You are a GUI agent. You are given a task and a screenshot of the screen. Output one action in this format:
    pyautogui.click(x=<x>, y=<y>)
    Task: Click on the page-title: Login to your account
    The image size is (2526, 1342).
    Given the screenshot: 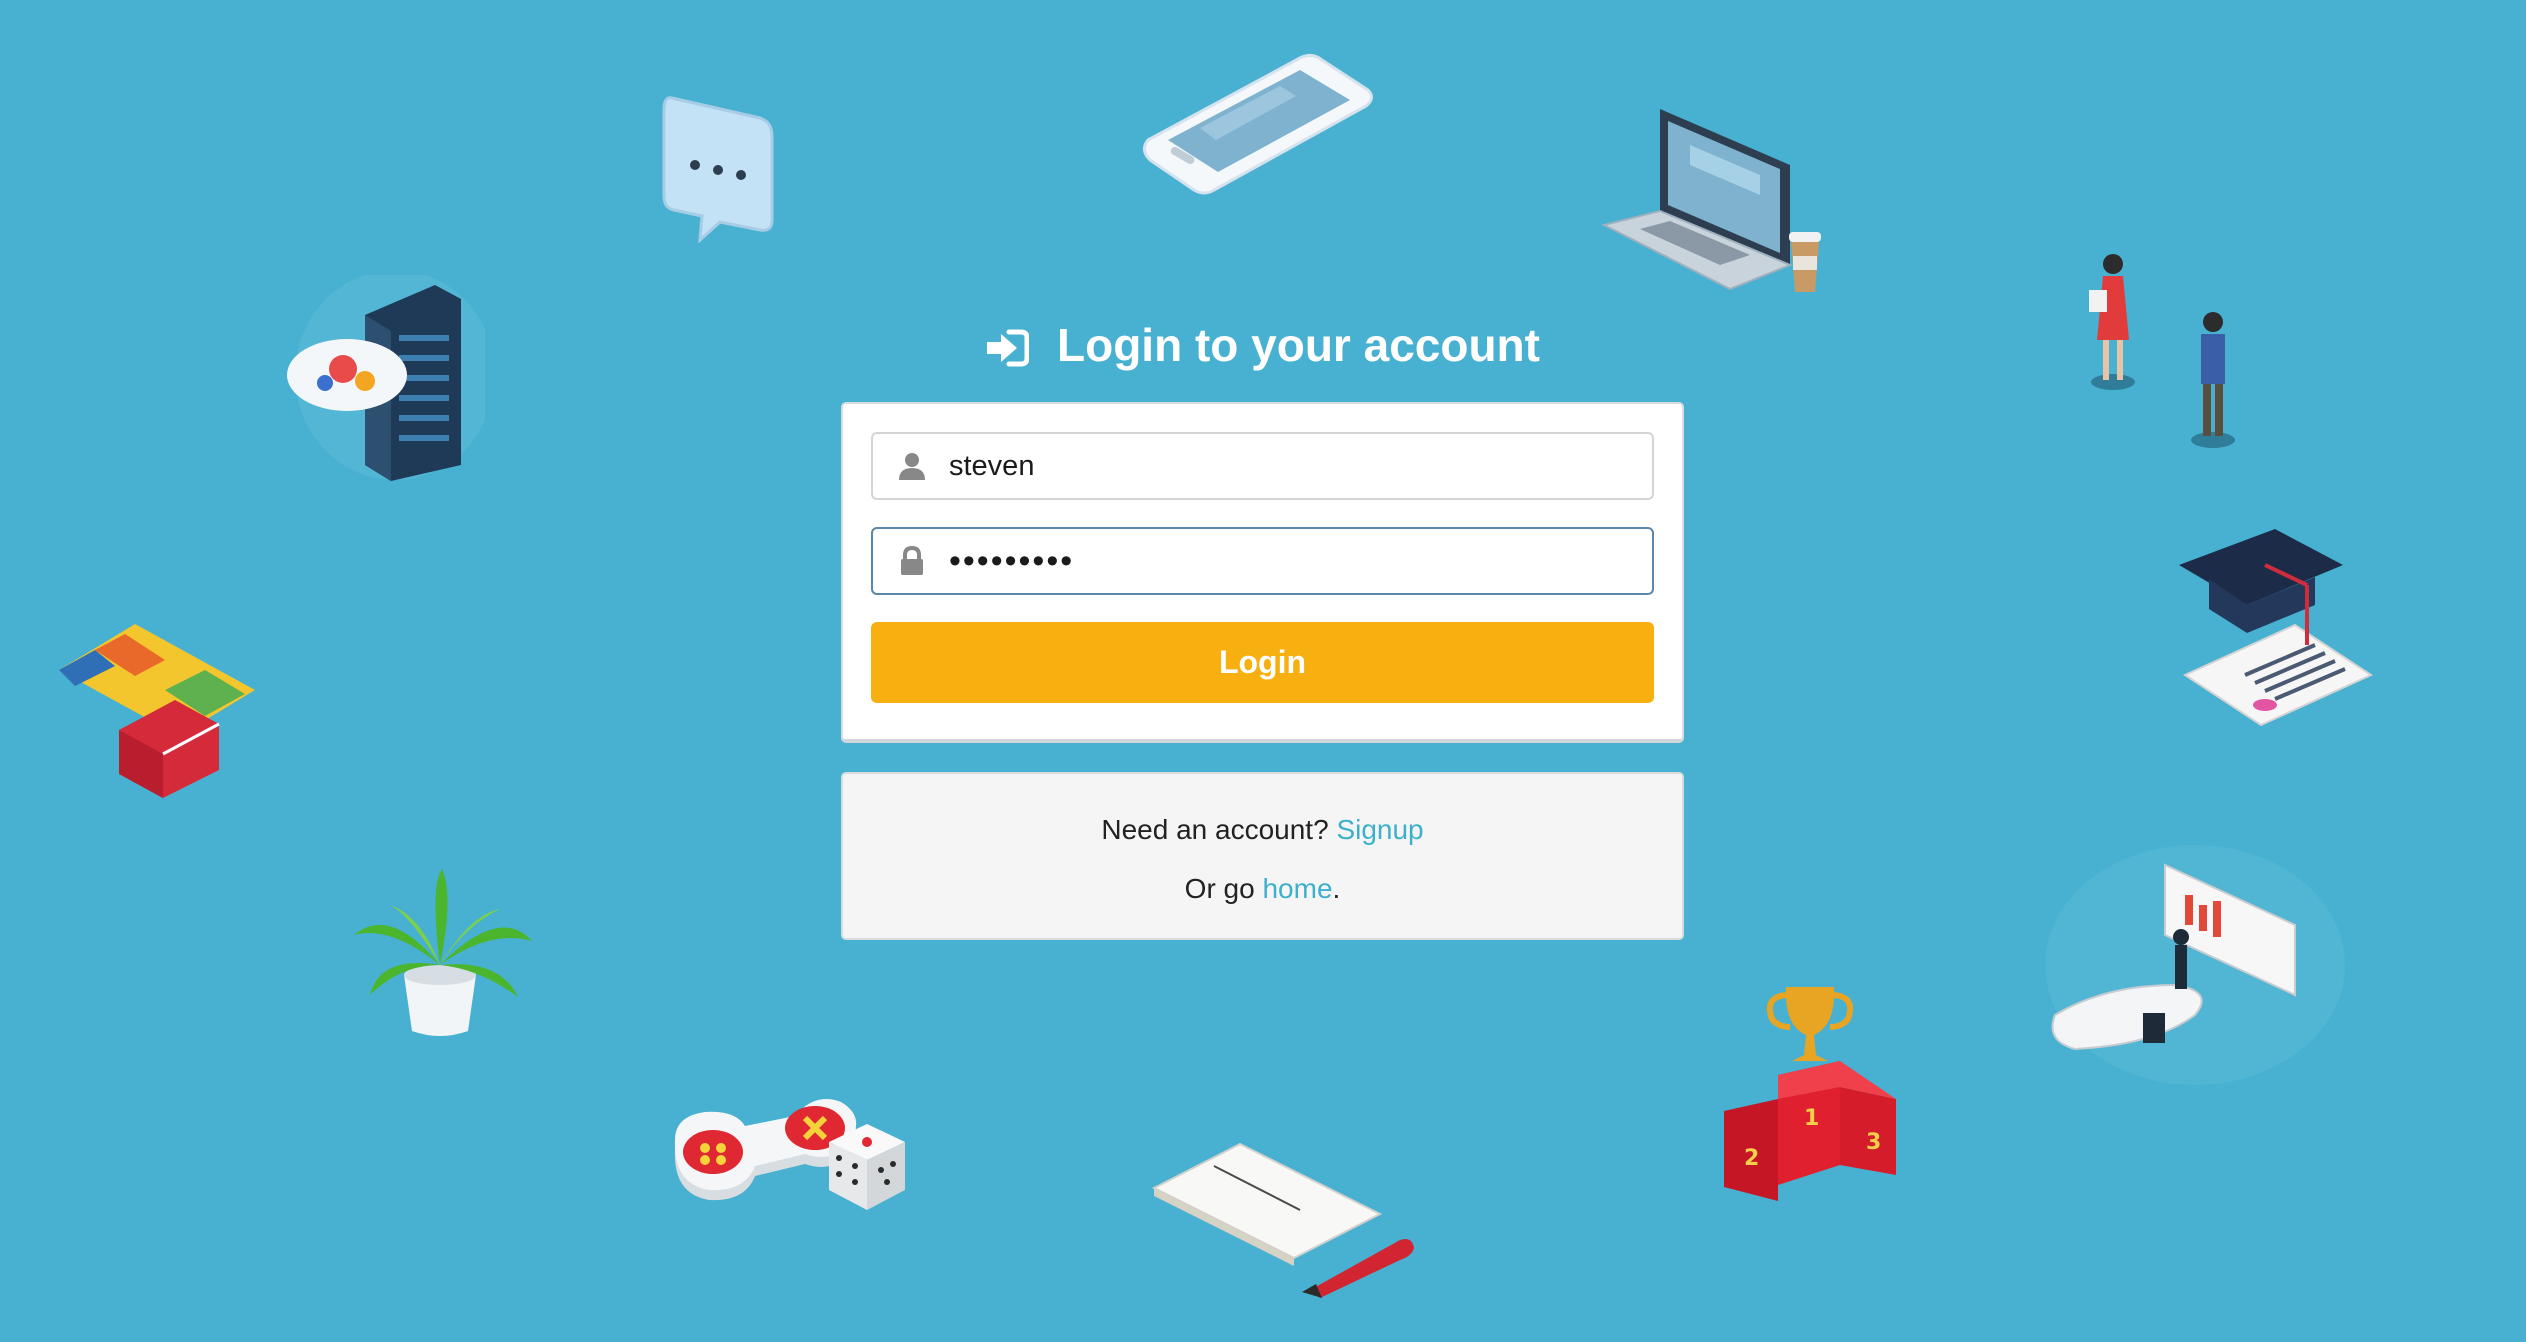 What is the action you would take?
    pyautogui.click(x=1262, y=345)
    